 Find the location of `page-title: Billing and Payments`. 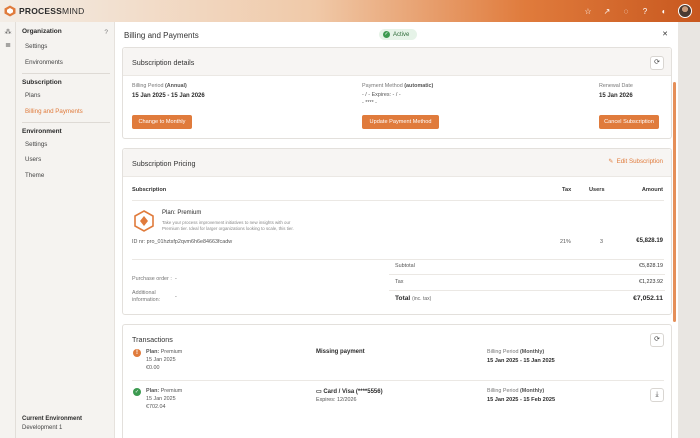

page-title: Billing and Payments is located at coordinates (161, 35).